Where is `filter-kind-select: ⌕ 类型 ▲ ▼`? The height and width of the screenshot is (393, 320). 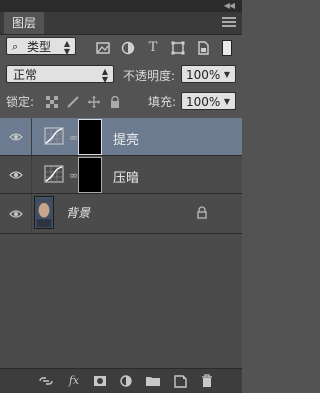 filter-kind-select: ⌕ 类型 ▲ ▼ is located at coordinates (41, 46).